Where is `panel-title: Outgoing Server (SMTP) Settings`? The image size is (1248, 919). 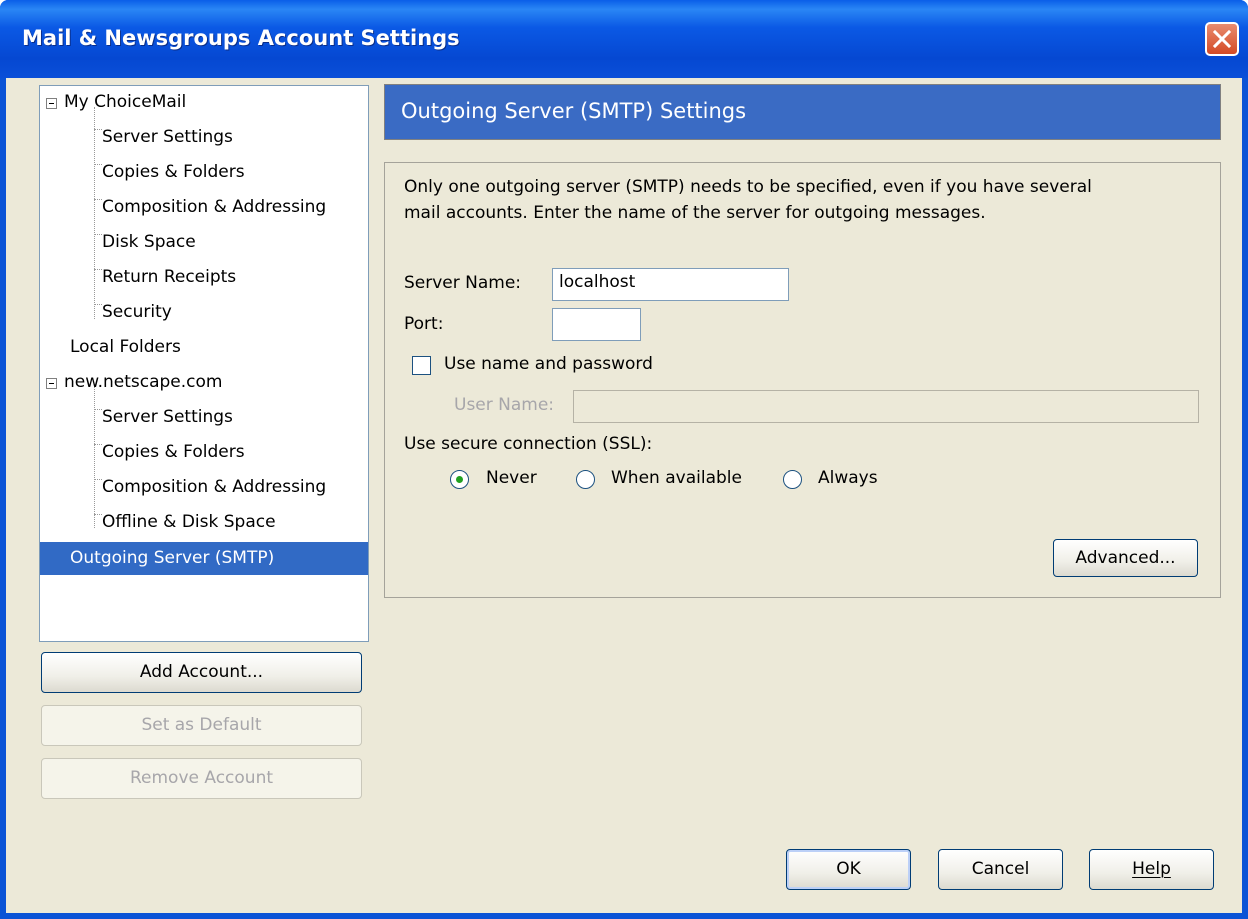 panel-title: Outgoing Server (SMTP) Settings is located at coordinates (574, 111).